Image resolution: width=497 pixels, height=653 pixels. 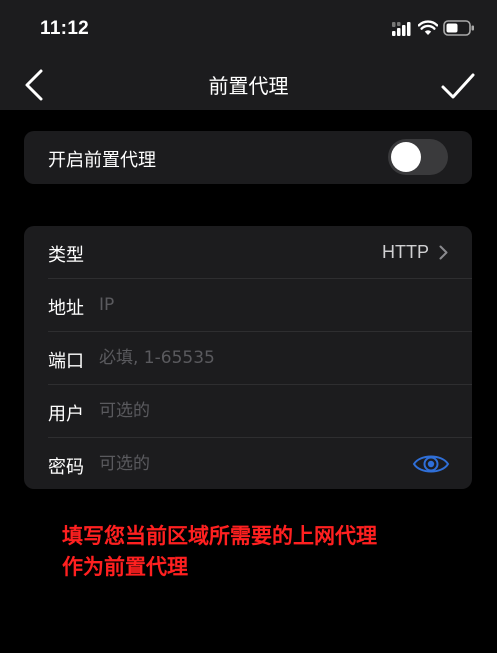 I want to click on checkmark-icon, so click(x=458, y=86).